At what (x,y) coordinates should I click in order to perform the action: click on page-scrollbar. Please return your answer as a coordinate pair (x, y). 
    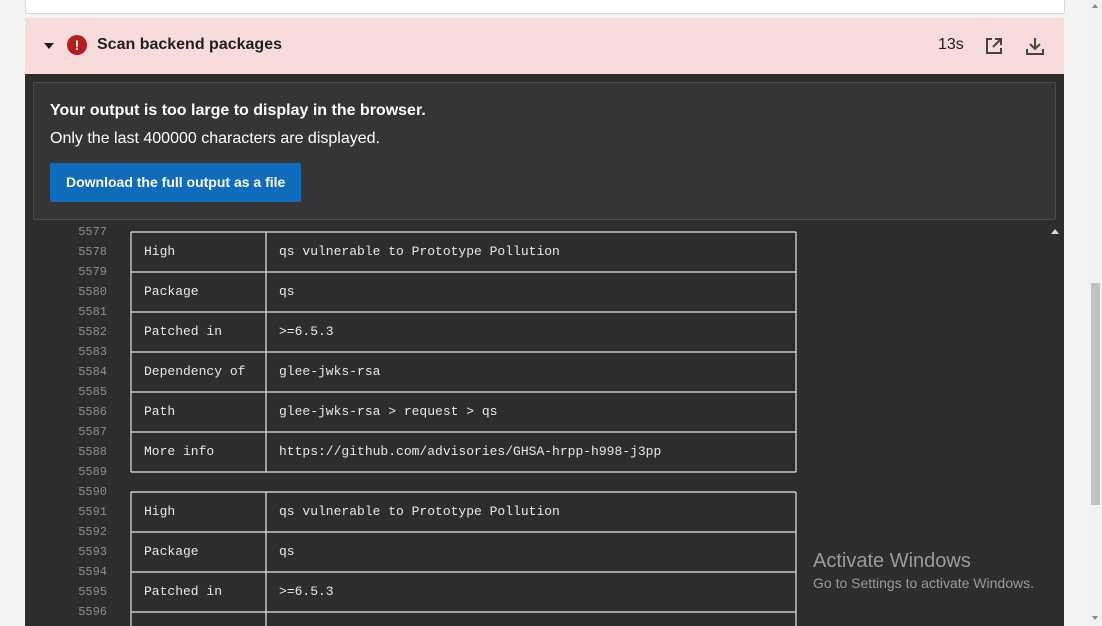
    Looking at the image, I should click on (1095, 313).